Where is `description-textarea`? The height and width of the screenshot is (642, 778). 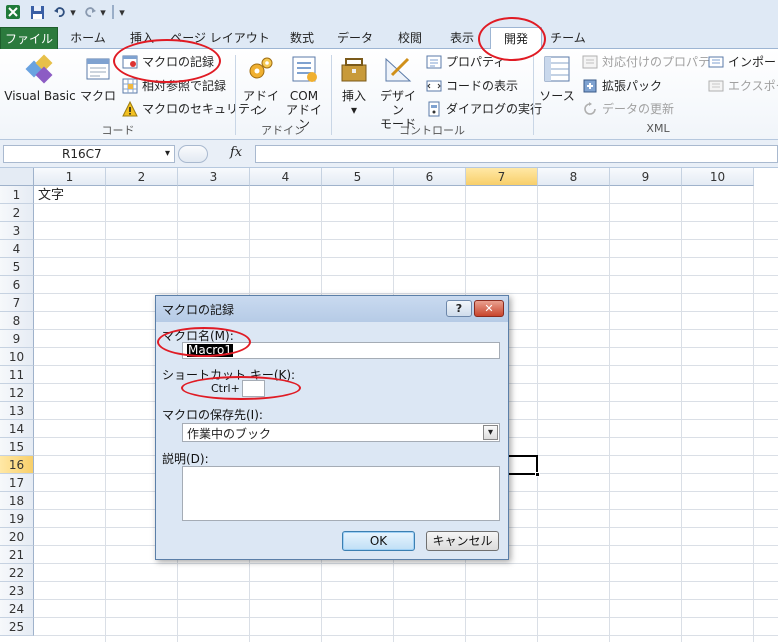
description-textarea is located at coordinates (341, 493).